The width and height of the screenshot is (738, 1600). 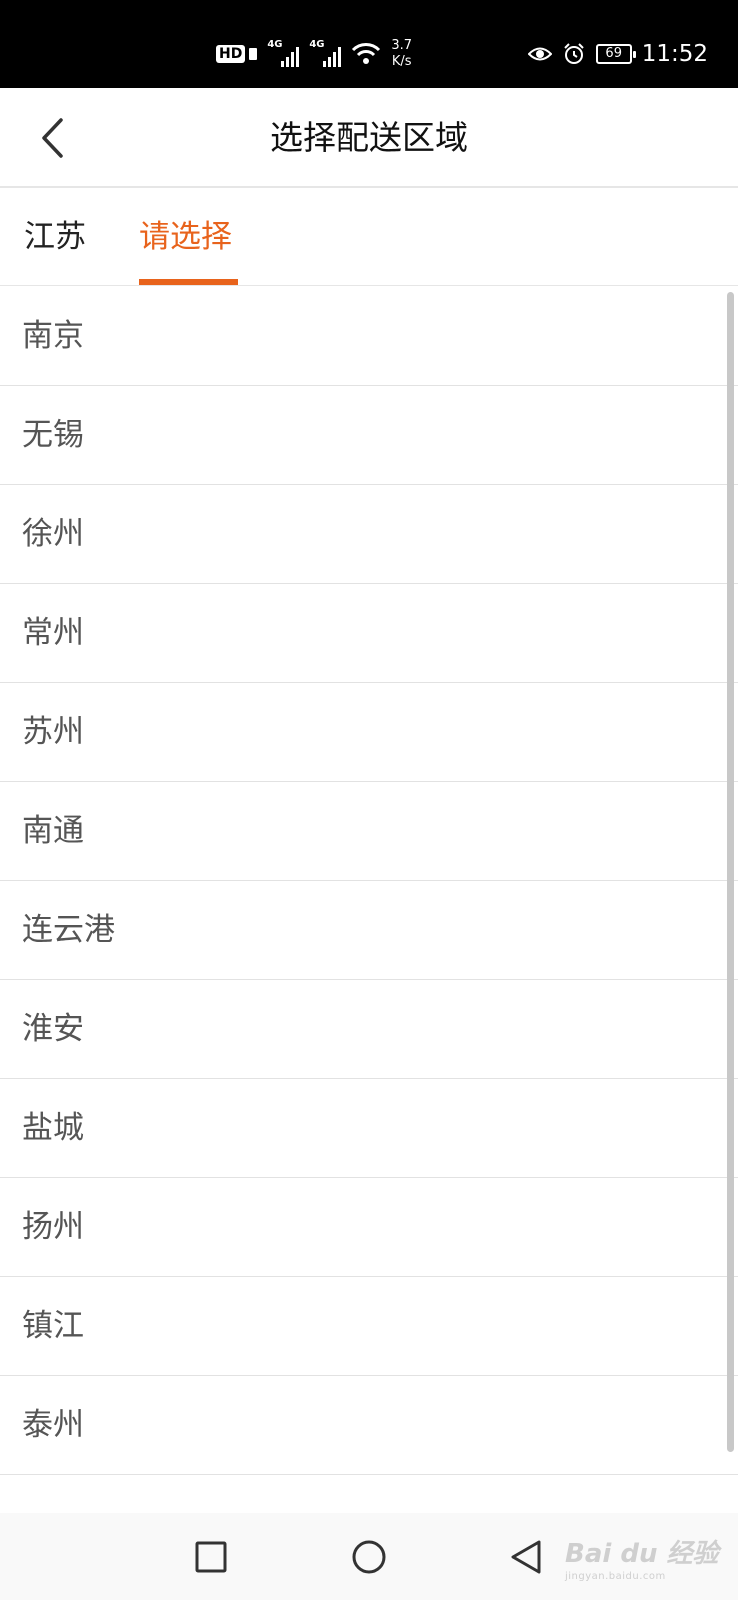 What do you see at coordinates (369, 1029) in the screenshot?
I see `list-item: 淮安` at bounding box center [369, 1029].